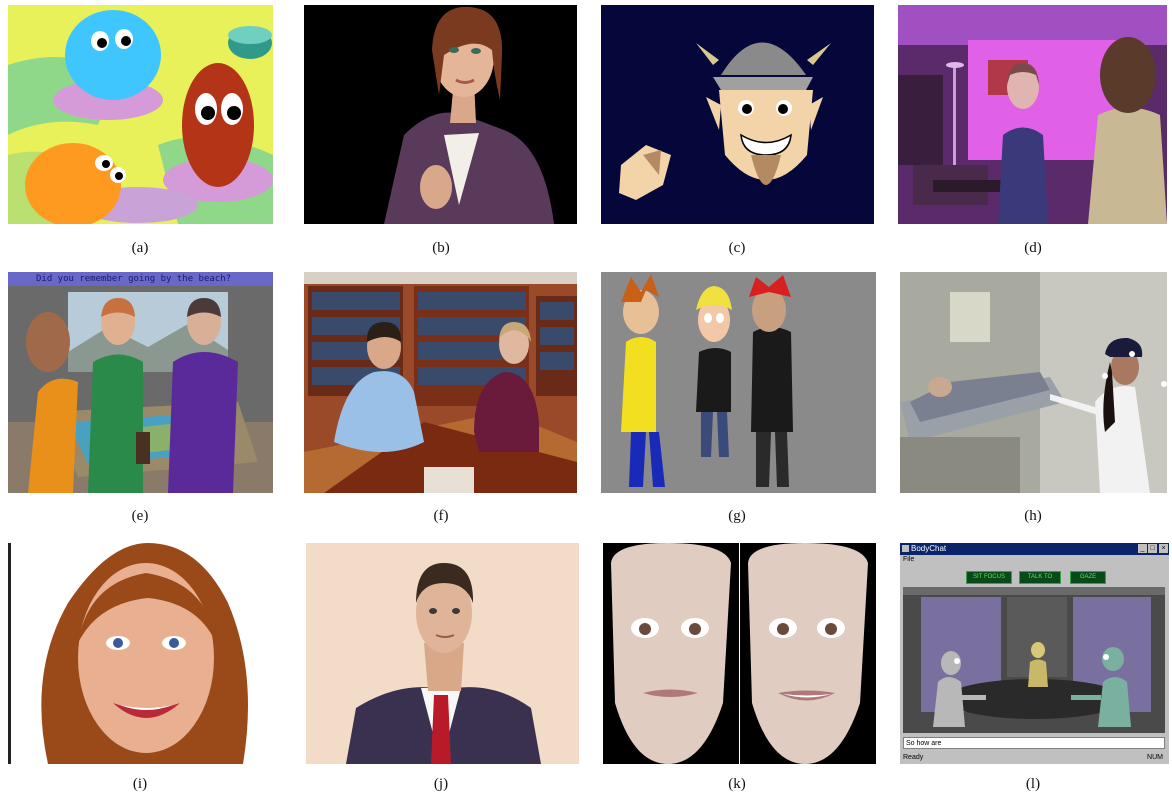 The height and width of the screenshot is (798, 1172). What do you see at coordinates (1152, 548) in the screenshot?
I see `maximize-icon: □` at bounding box center [1152, 548].